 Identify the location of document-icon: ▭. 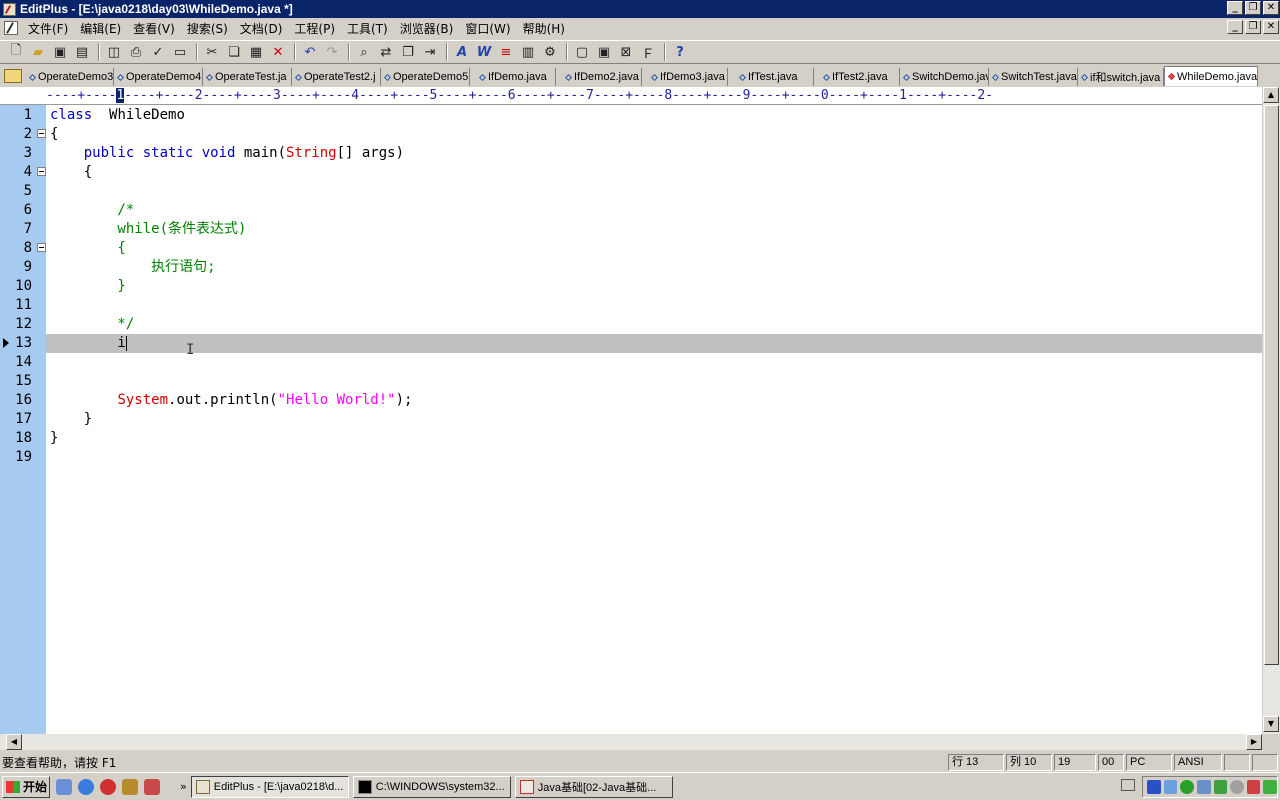
(180, 52).